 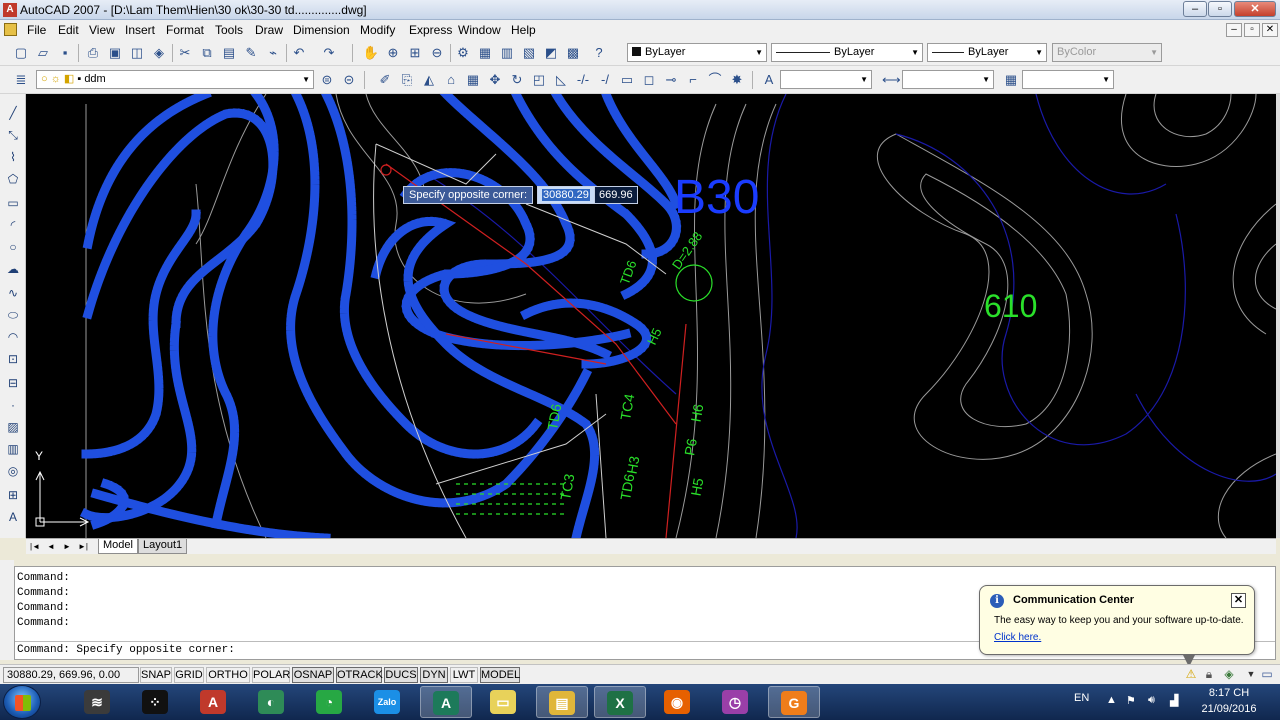 What do you see at coordinates (1229, 709) in the screenshot?
I see `clock-date: 21/09/2016` at bounding box center [1229, 709].